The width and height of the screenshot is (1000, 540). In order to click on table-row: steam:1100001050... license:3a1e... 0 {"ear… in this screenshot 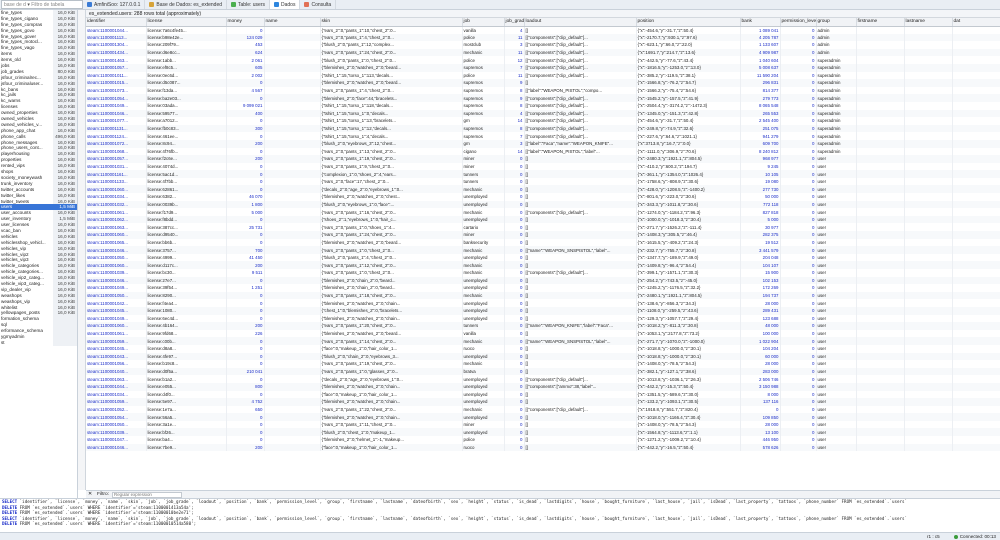, I will do `click(543, 424)`.